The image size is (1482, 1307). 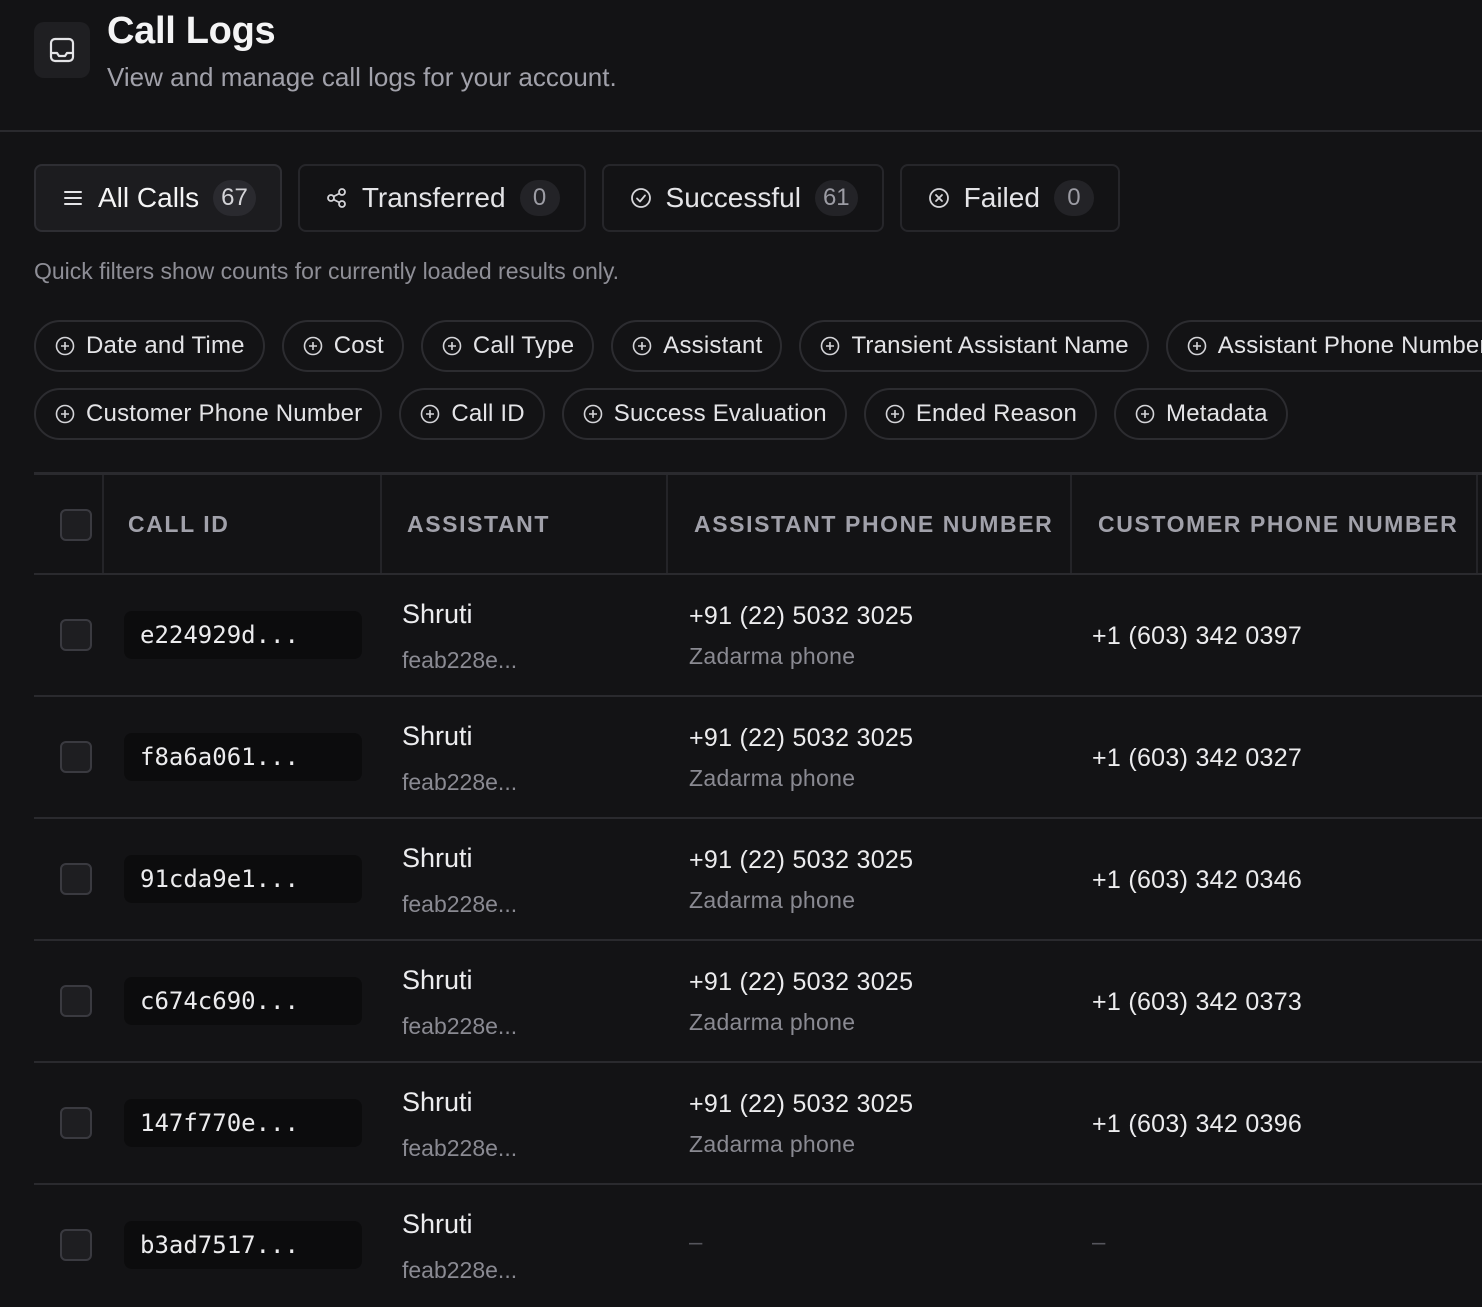 I want to click on filter-chip-assistant-phone-number: Assistant Phone Number, so click(x=1323, y=346).